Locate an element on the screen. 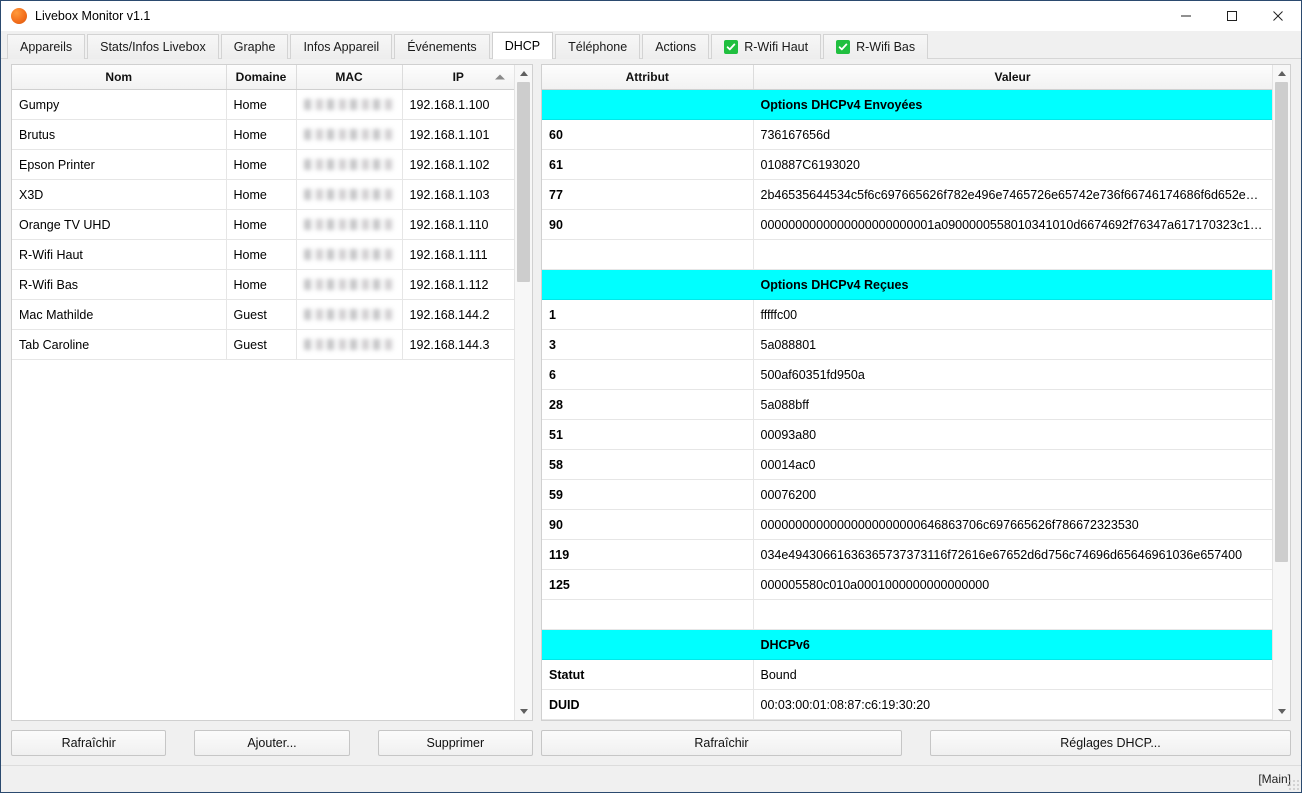 This screenshot has height=793, width=1302. tab-label: DHCP is located at coordinates (522, 46).